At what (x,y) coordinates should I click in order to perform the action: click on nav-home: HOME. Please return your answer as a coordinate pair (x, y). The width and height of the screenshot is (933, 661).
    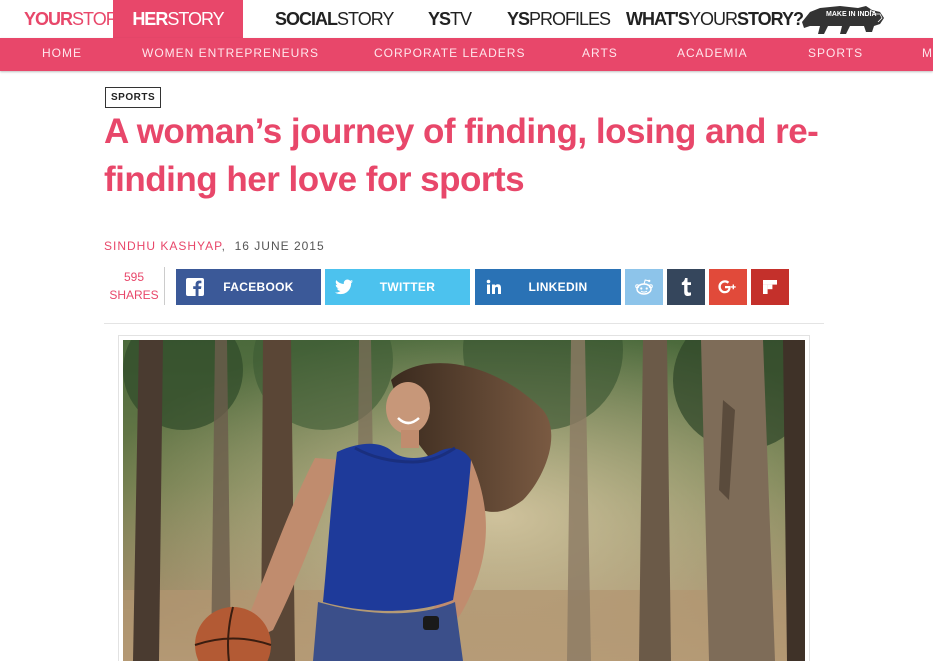
    Looking at the image, I should click on (62, 54).